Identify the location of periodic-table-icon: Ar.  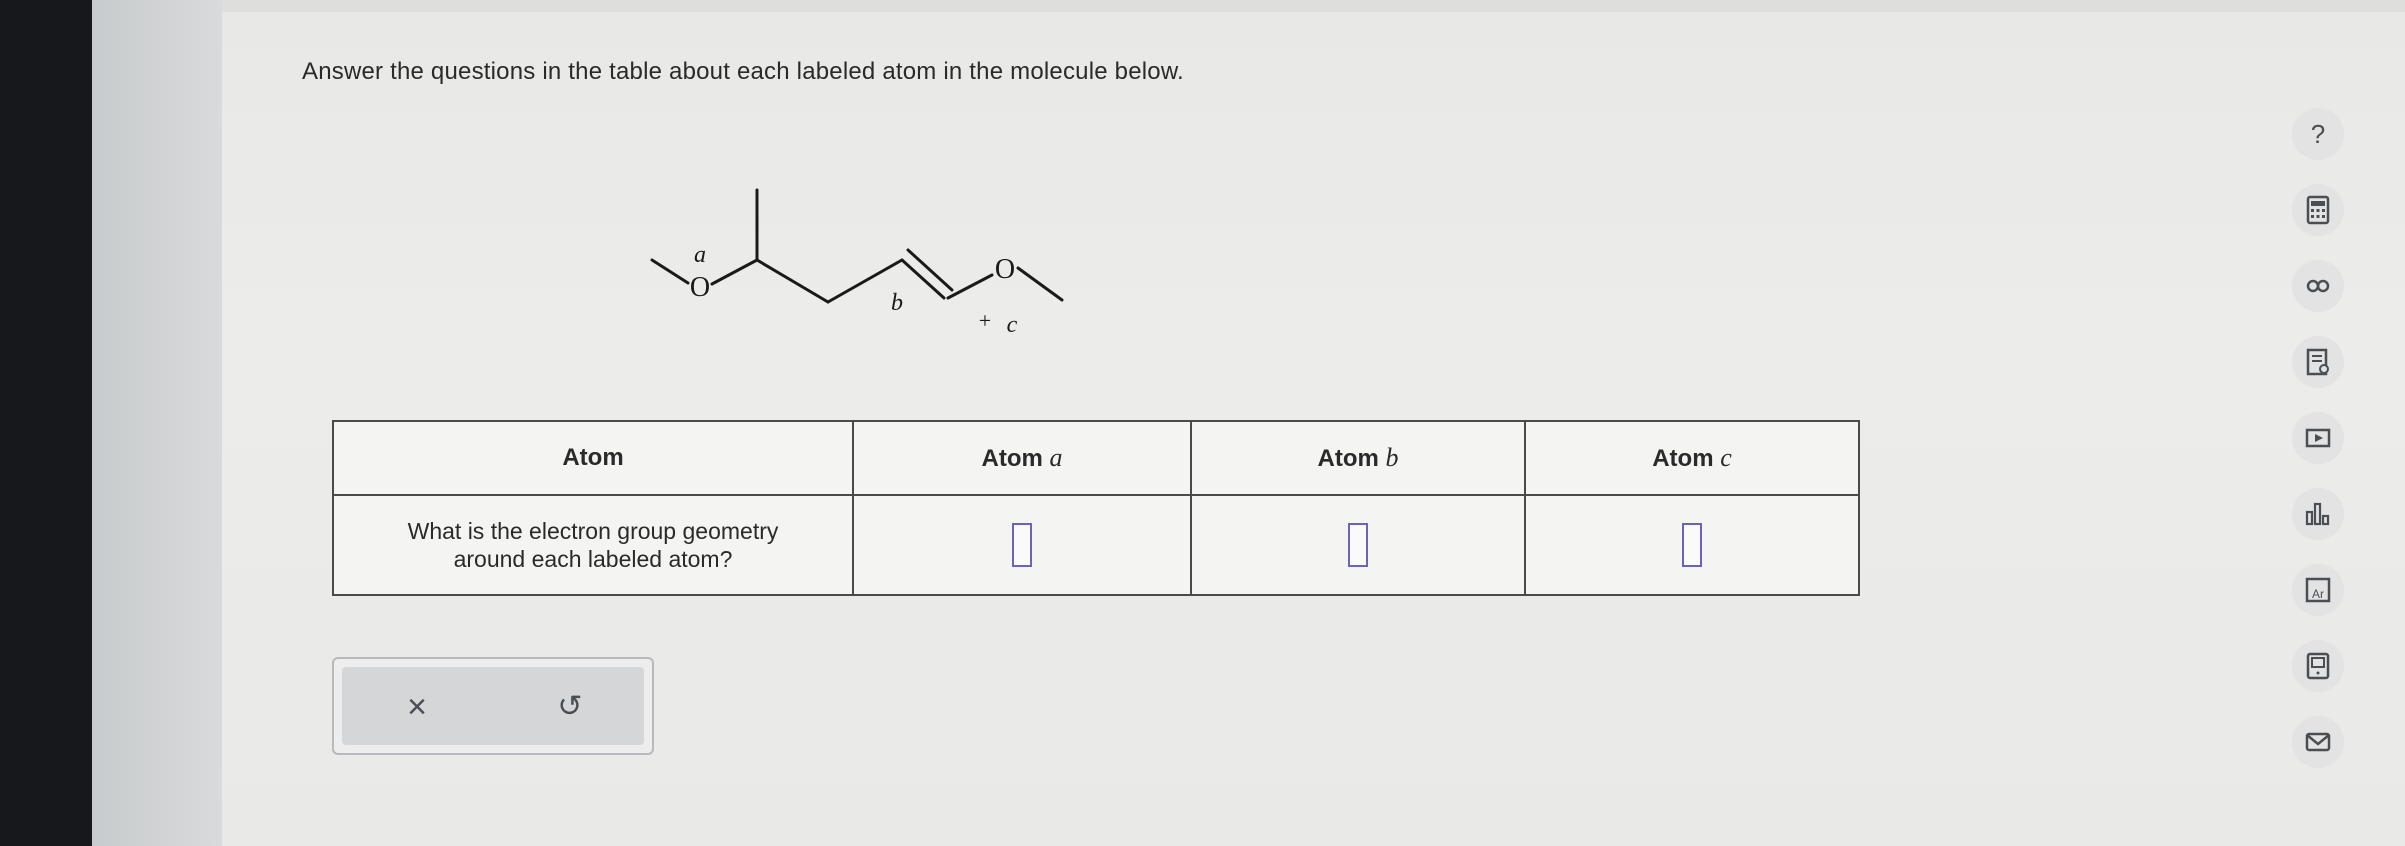
(2318, 590).